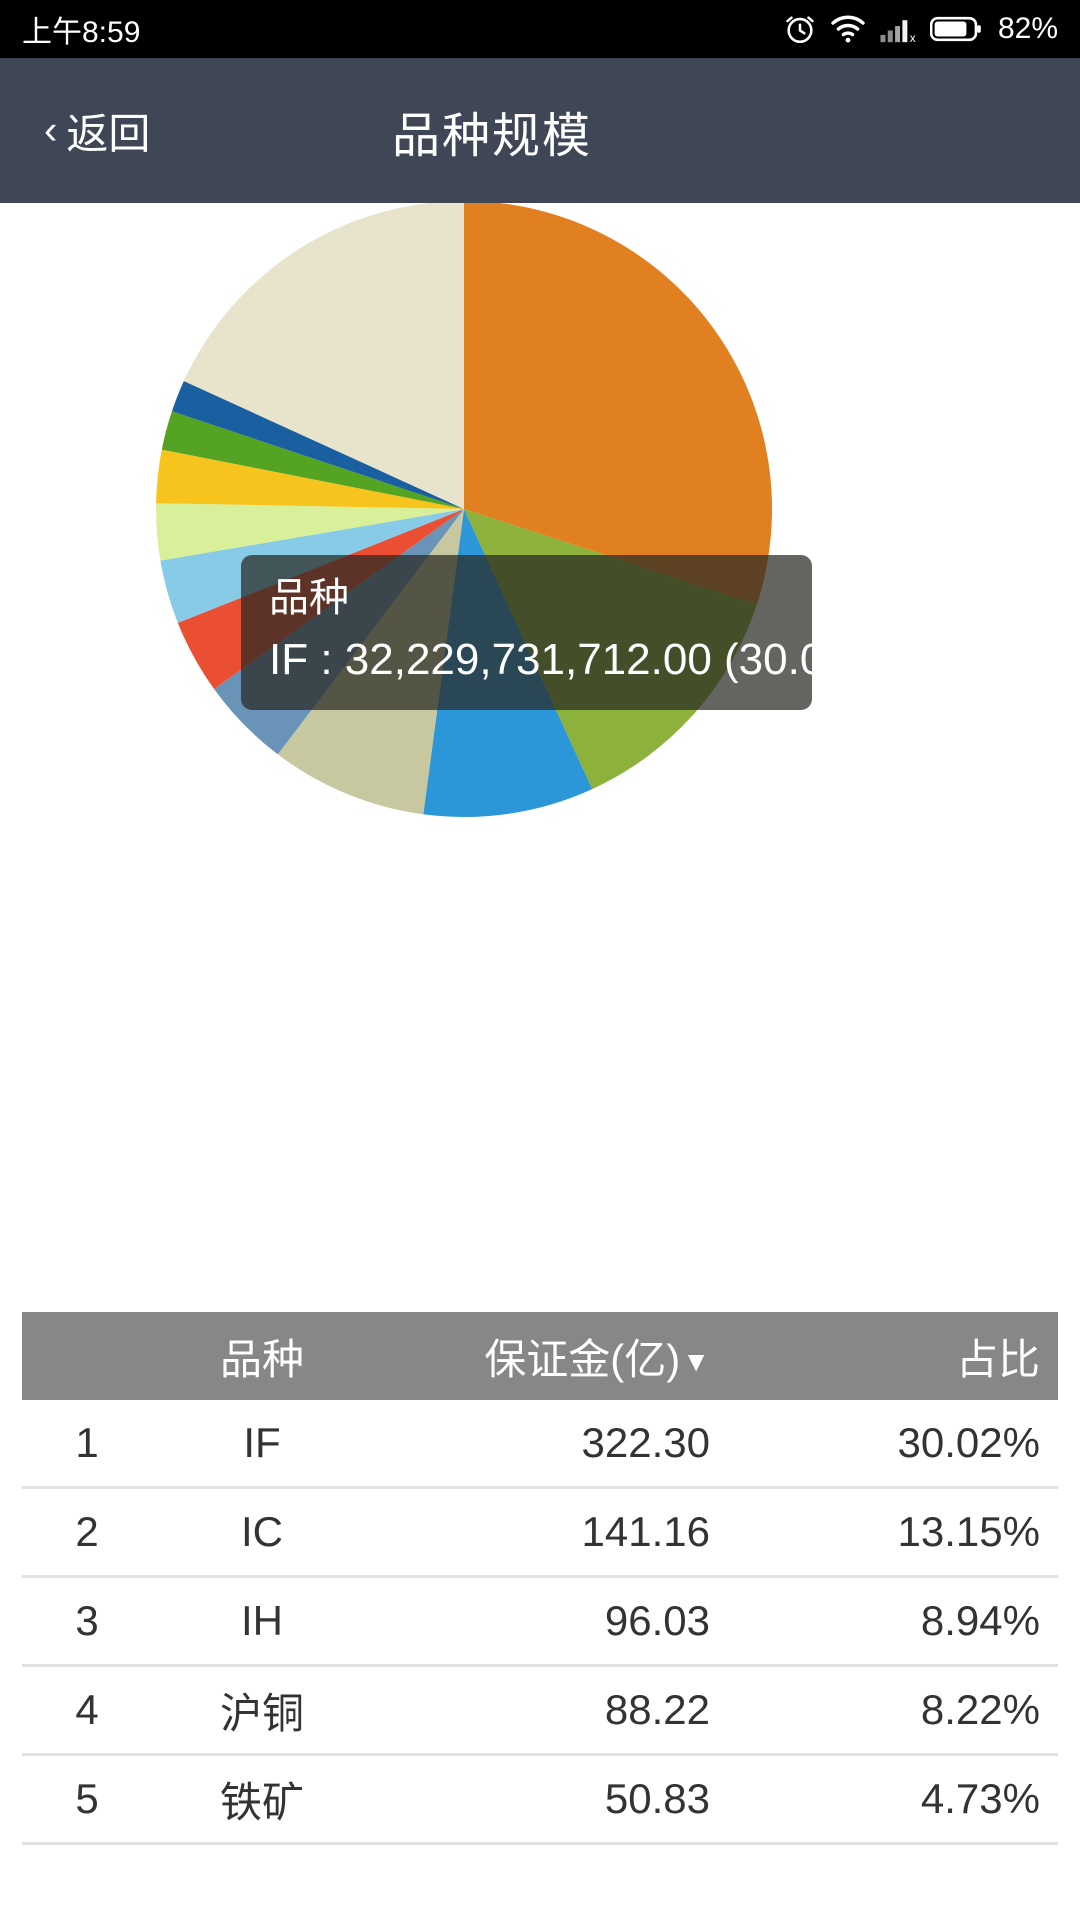 This screenshot has width=1080, height=1920. What do you see at coordinates (87, 1620) in the screenshot?
I see `table-cell-index: 3` at bounding box center [87, 1620].